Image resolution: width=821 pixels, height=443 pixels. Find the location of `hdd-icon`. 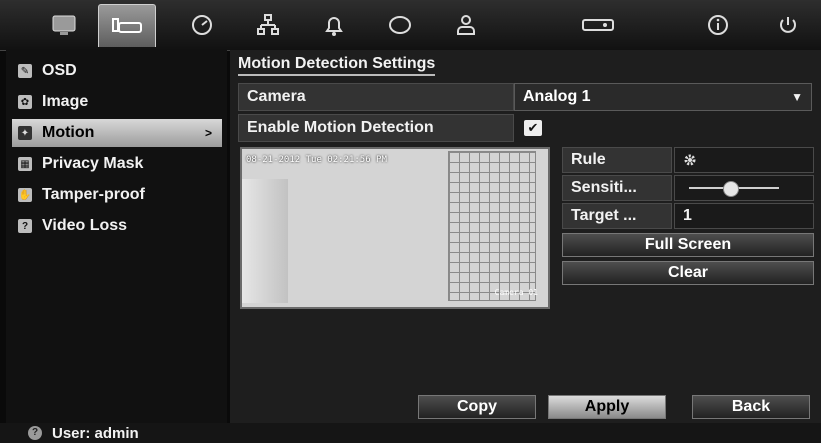

hdd-icon is located at coordinates (400, 25).